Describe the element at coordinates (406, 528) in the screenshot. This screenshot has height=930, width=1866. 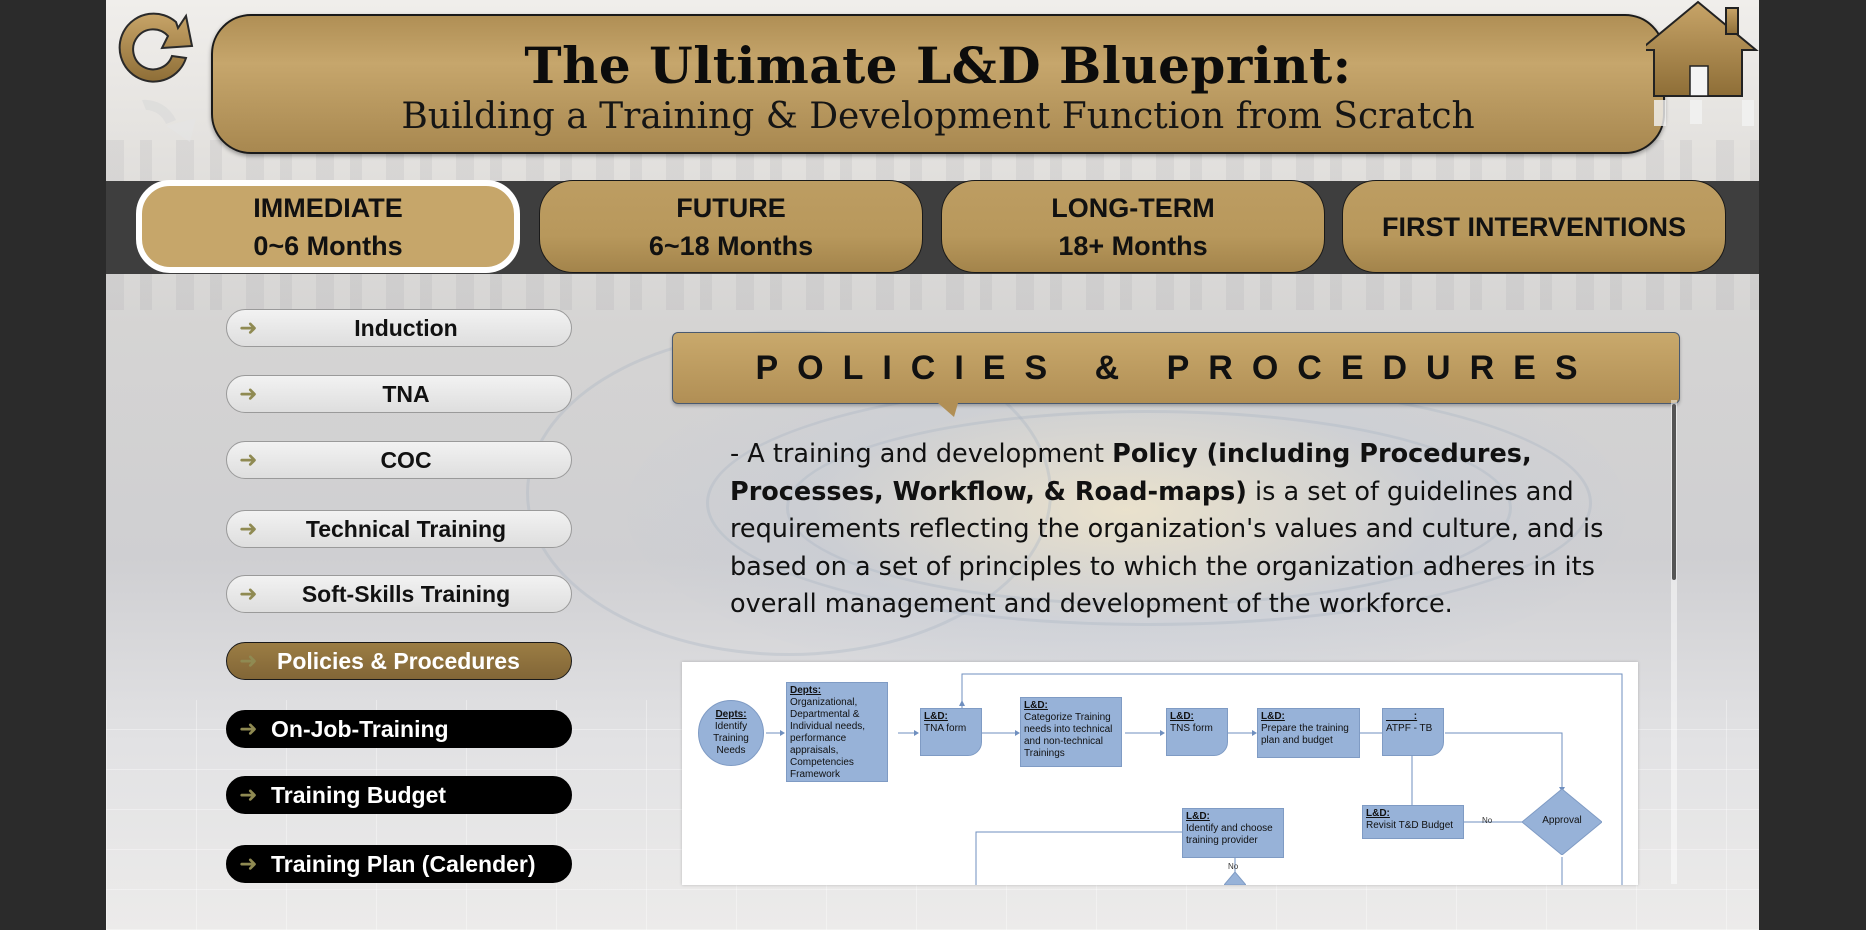
I see `sidebar-item-label: Technical Training` at that location.